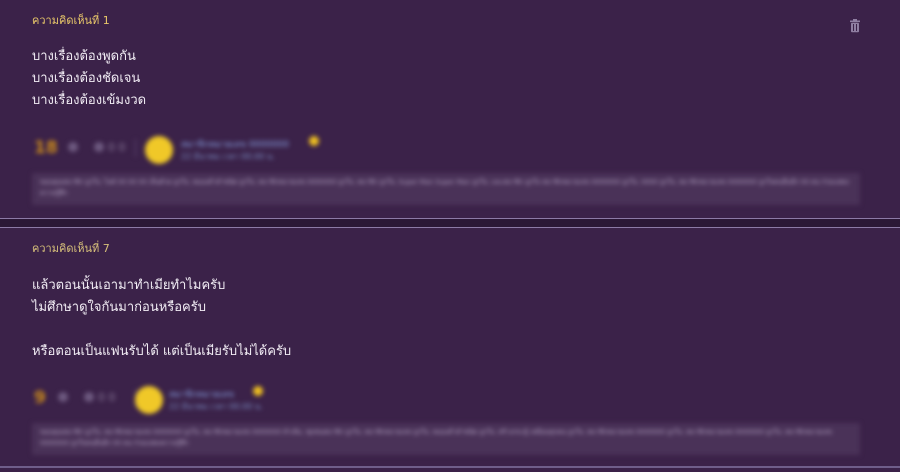  What do you see at coordinates (71, 20) in the screenshot?
I see `comment-number: ความคิดเห็นที่ 1` at bounding box center [71, 20].